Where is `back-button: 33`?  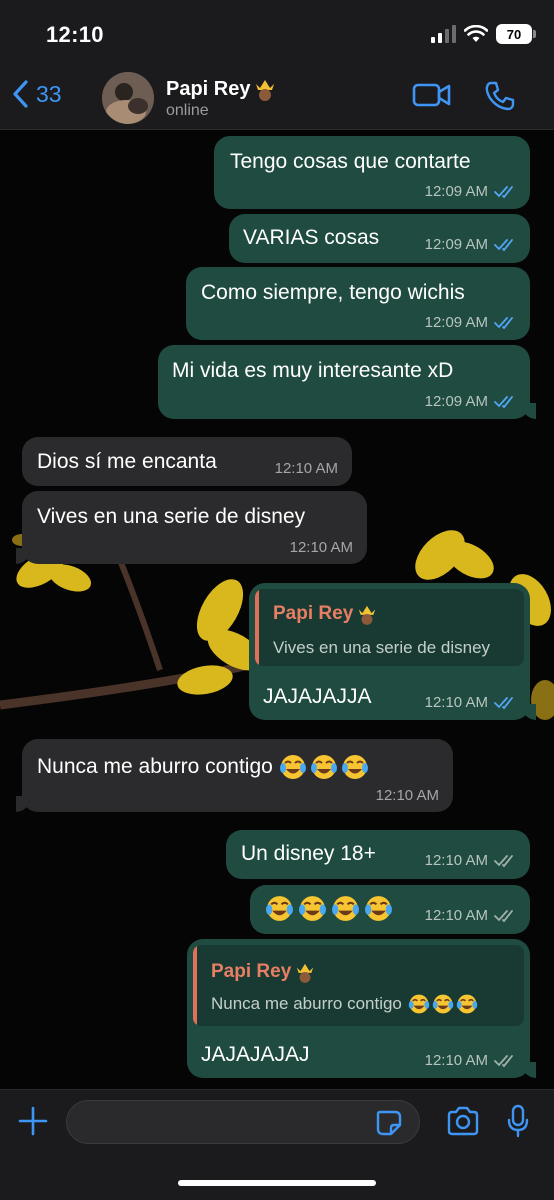 back-button: 33 is located at coordinates (36, 94).